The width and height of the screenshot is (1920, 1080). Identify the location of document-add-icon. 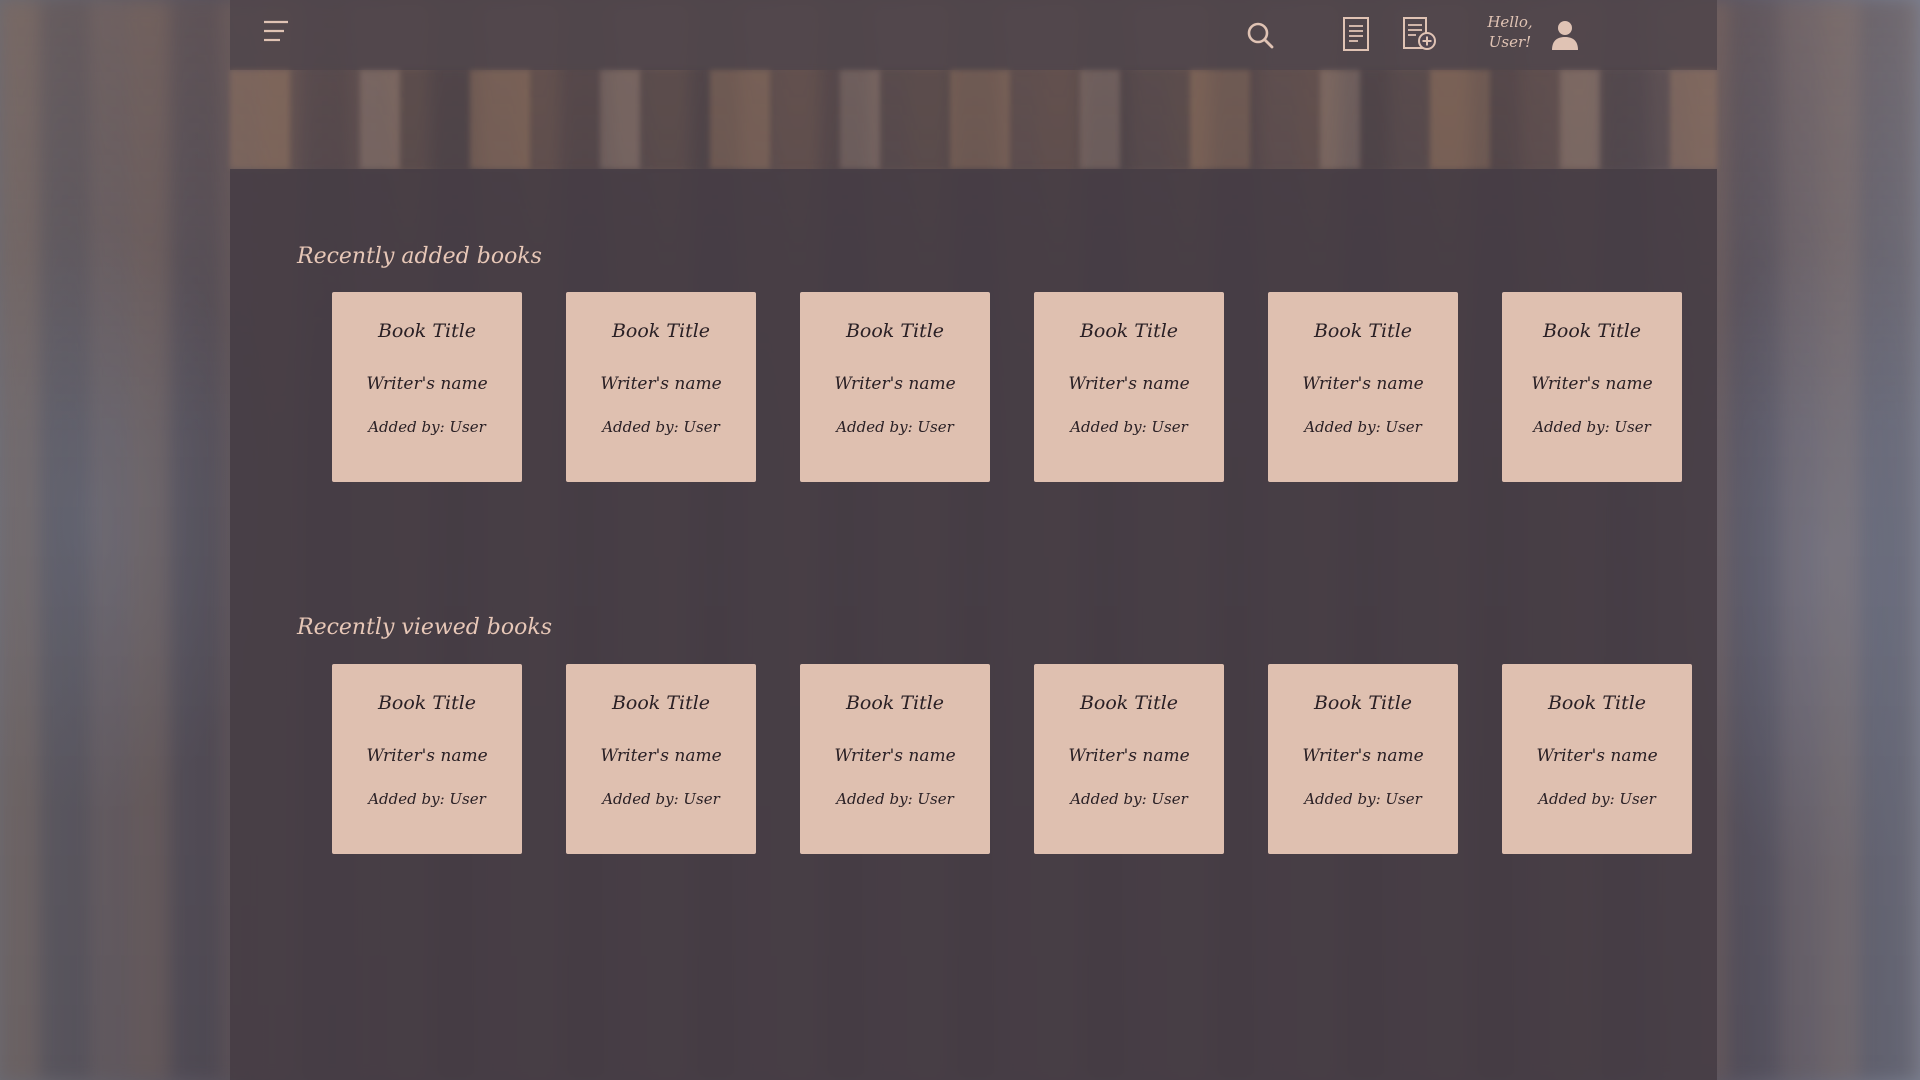
(1420, 34).